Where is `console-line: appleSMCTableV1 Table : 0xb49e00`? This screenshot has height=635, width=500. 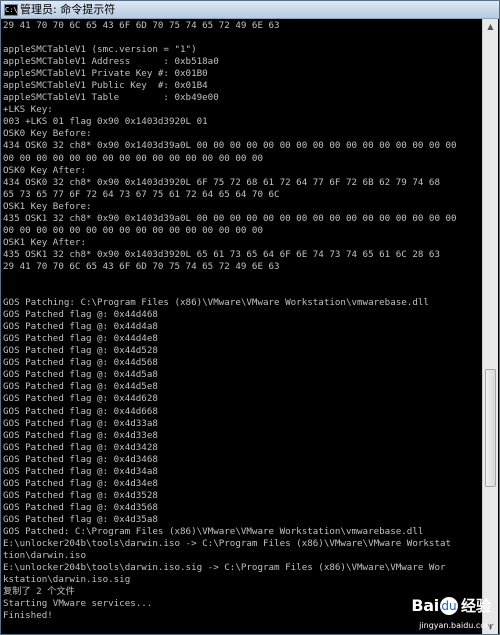 console-line: appleSMCTableV1 Table : 0xb49e00 is located at coordinates (111, 98).